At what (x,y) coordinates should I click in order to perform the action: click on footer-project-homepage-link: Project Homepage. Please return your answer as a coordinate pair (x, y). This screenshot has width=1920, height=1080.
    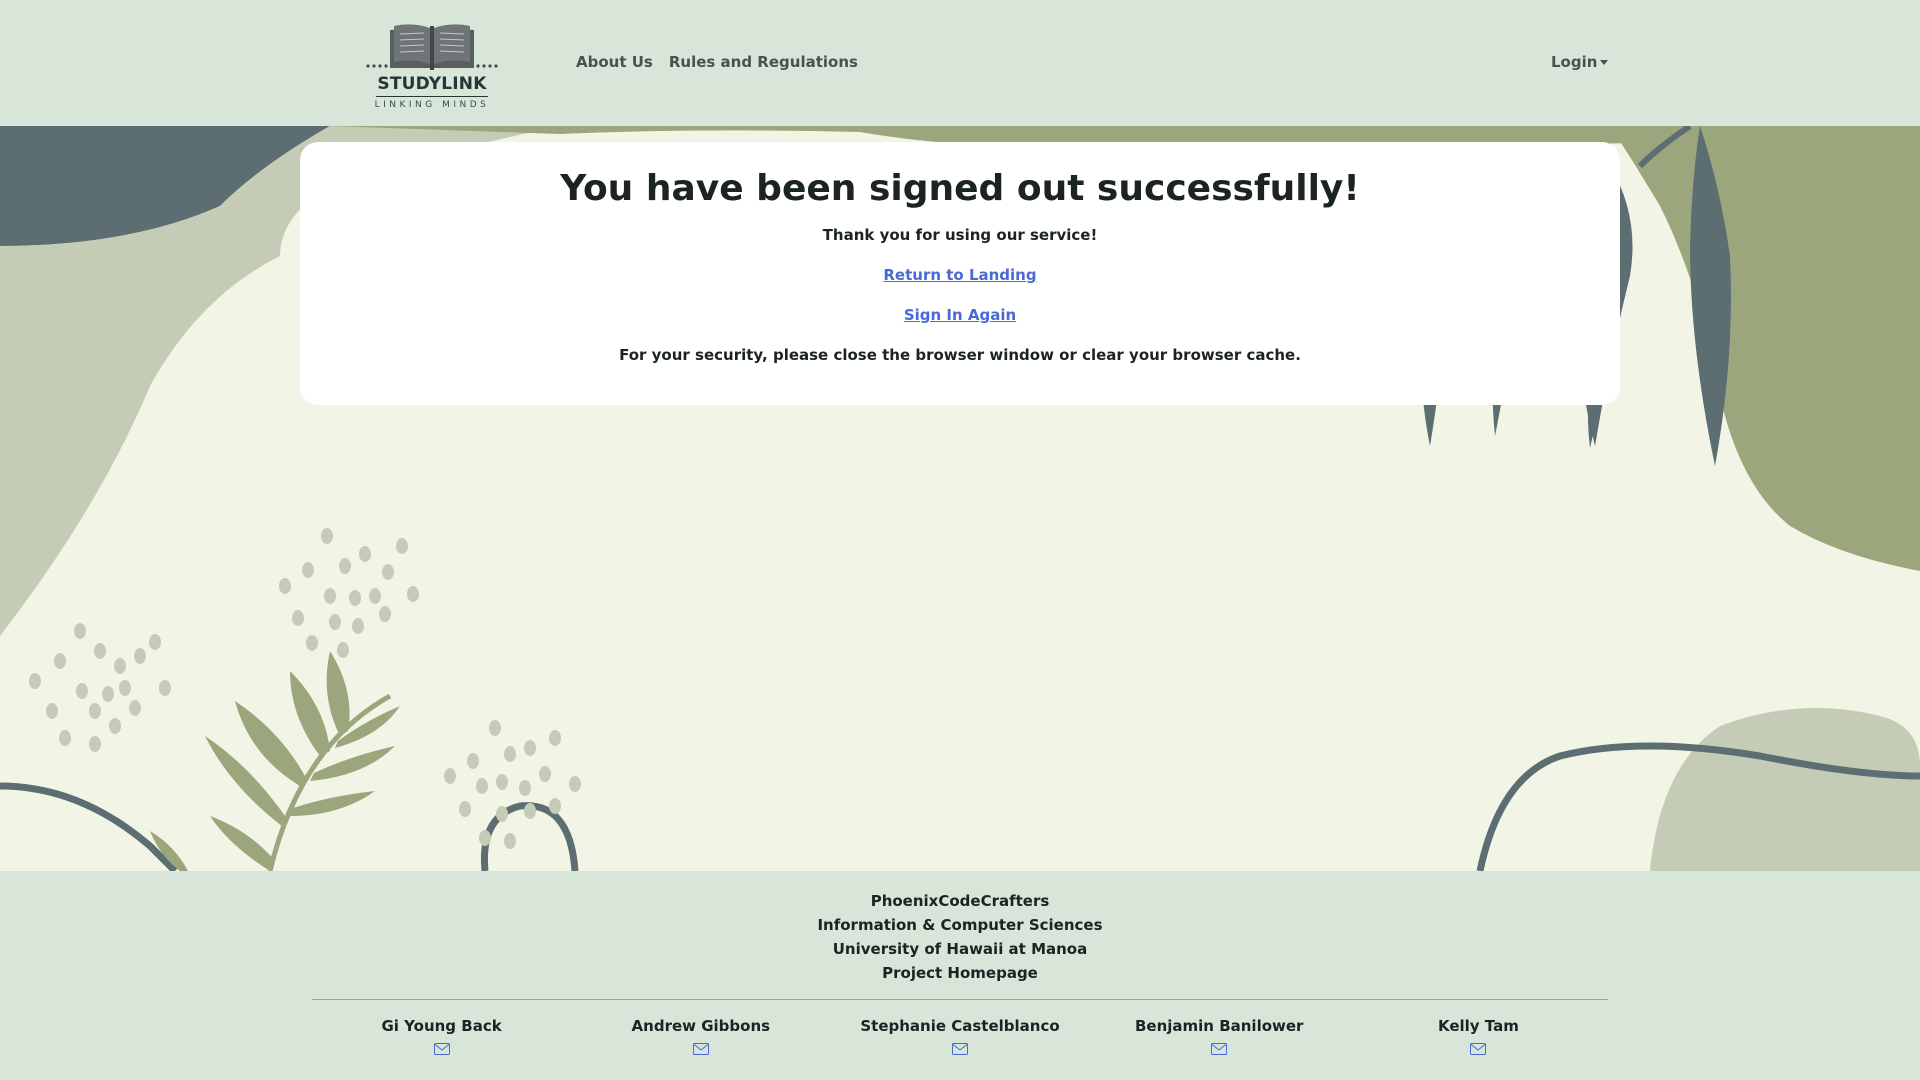
    Looking at the image, I should click on (960, 973).